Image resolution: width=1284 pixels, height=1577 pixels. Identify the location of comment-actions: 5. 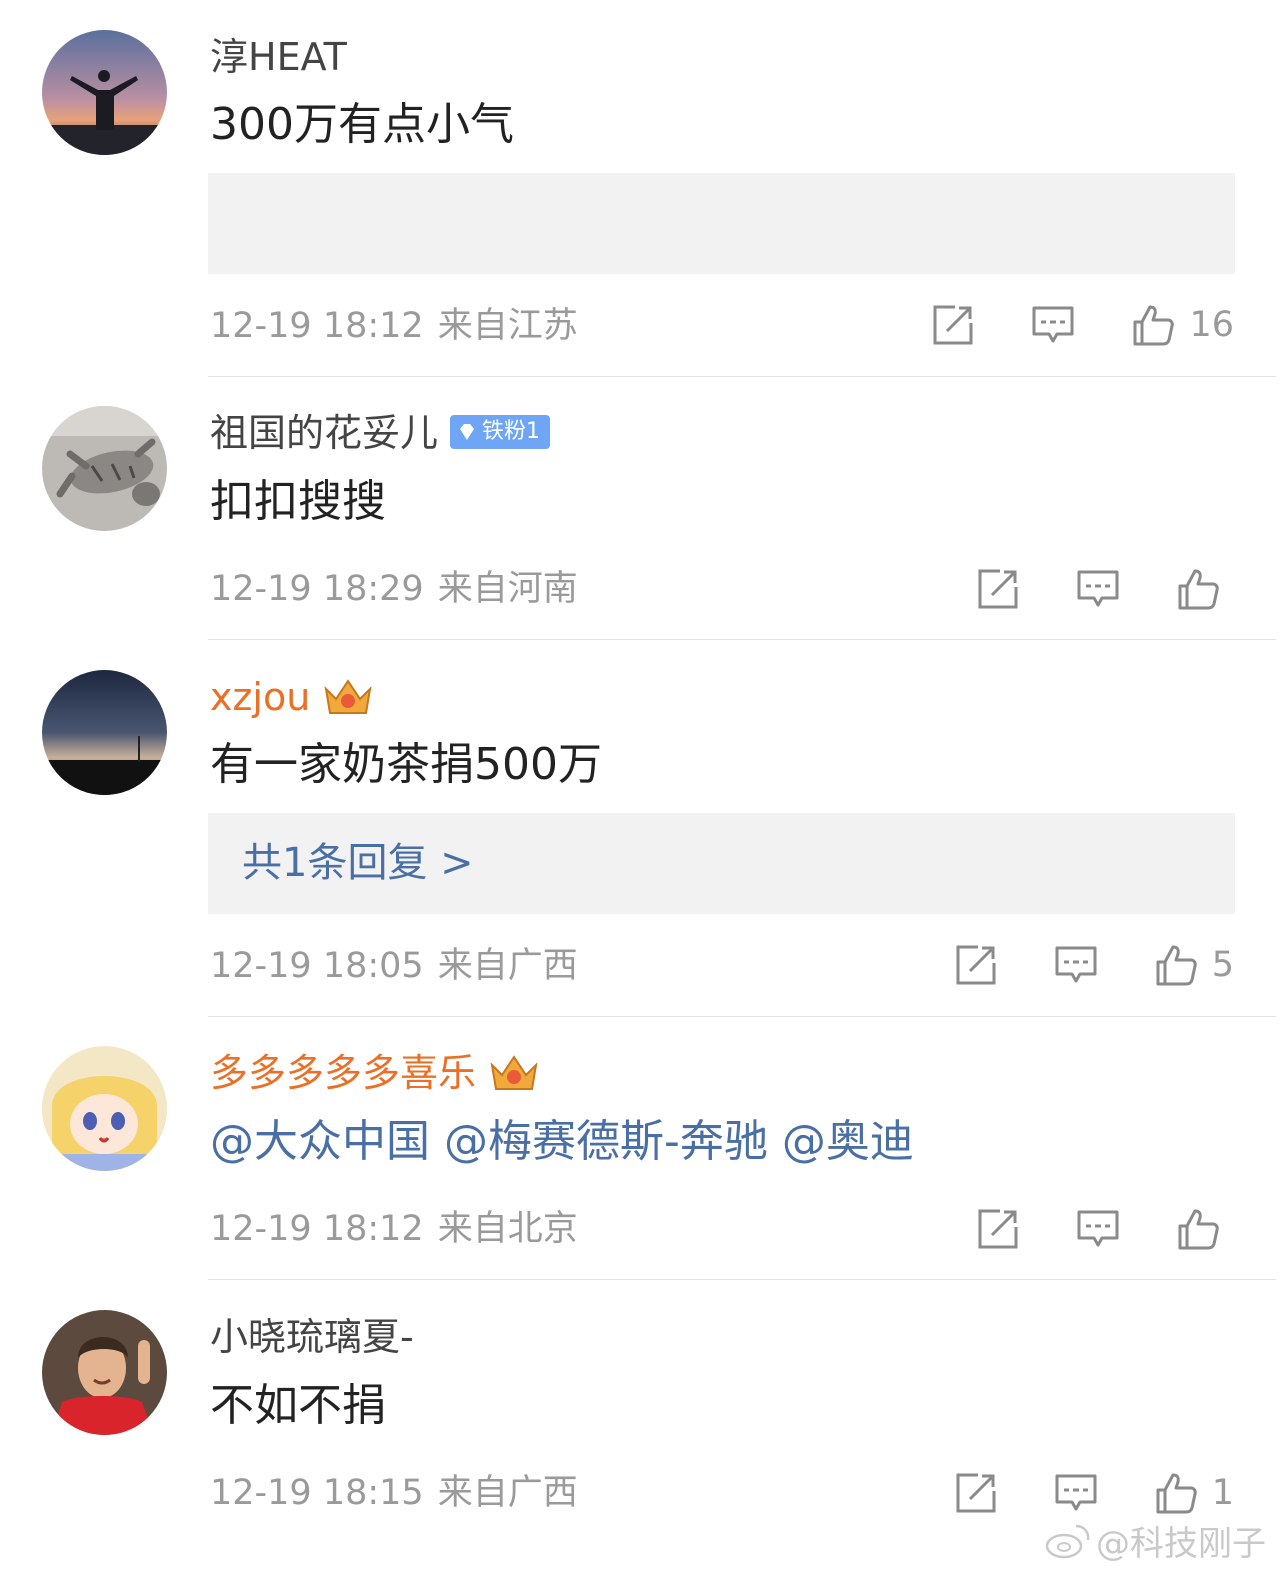
(1094, 965).